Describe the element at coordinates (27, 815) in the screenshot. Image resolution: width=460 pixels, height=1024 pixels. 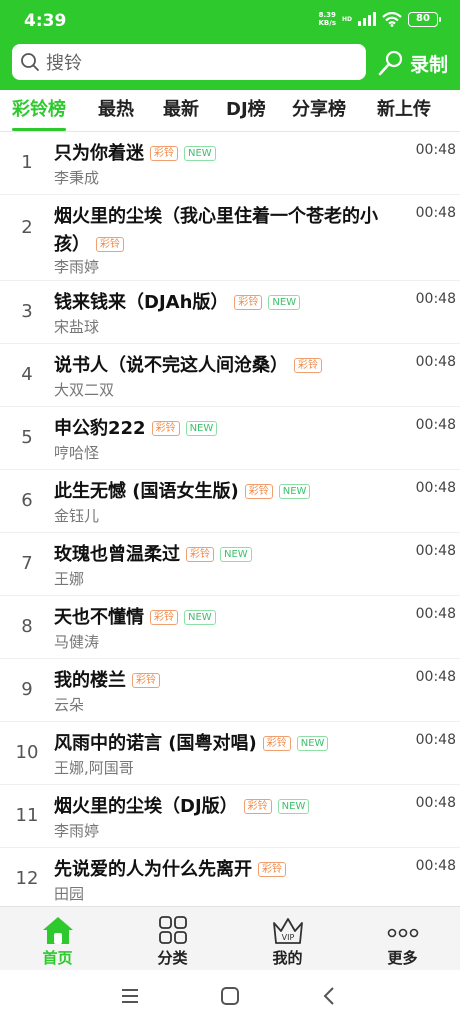
I see `song-rank: 11` at that location.